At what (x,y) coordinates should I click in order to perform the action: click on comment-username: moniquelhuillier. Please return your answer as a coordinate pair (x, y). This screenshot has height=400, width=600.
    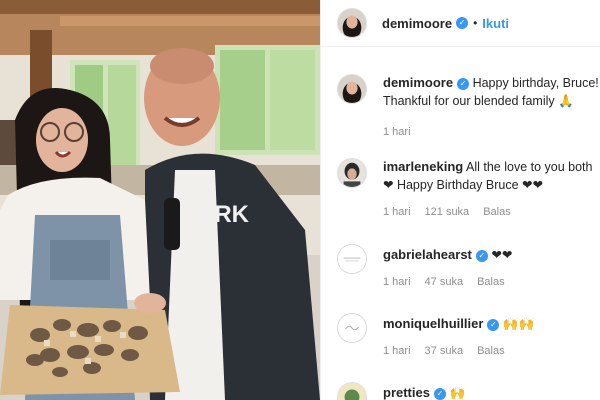
    Looking at the image, I should click on (433, 323).